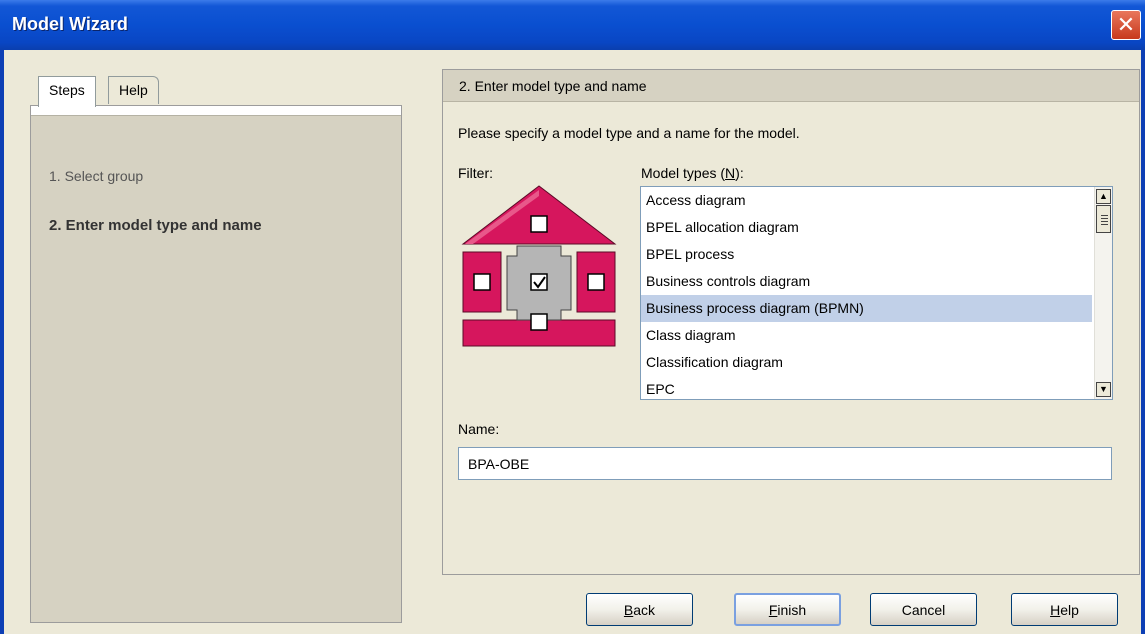  What do you see at coordinates (791, 86) in the screenshot?
I see `step-header: 2. Enter model type and name` at bounding box center [791, 86].